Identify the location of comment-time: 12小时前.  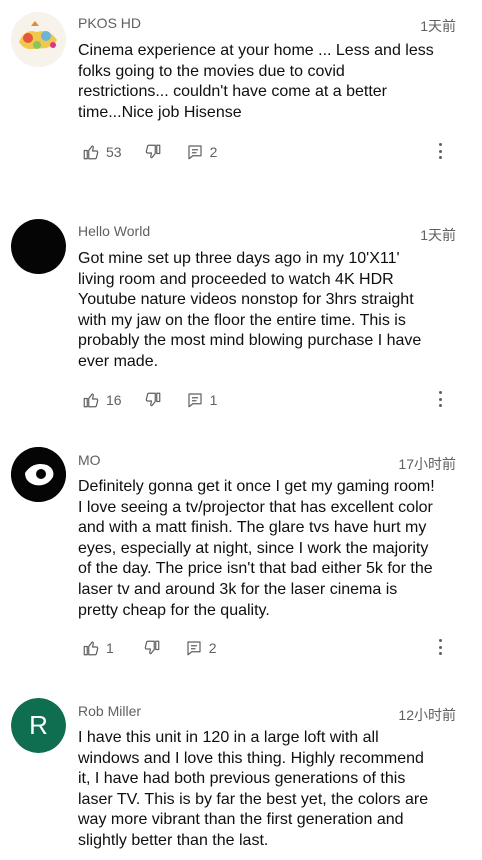
(427, 715).